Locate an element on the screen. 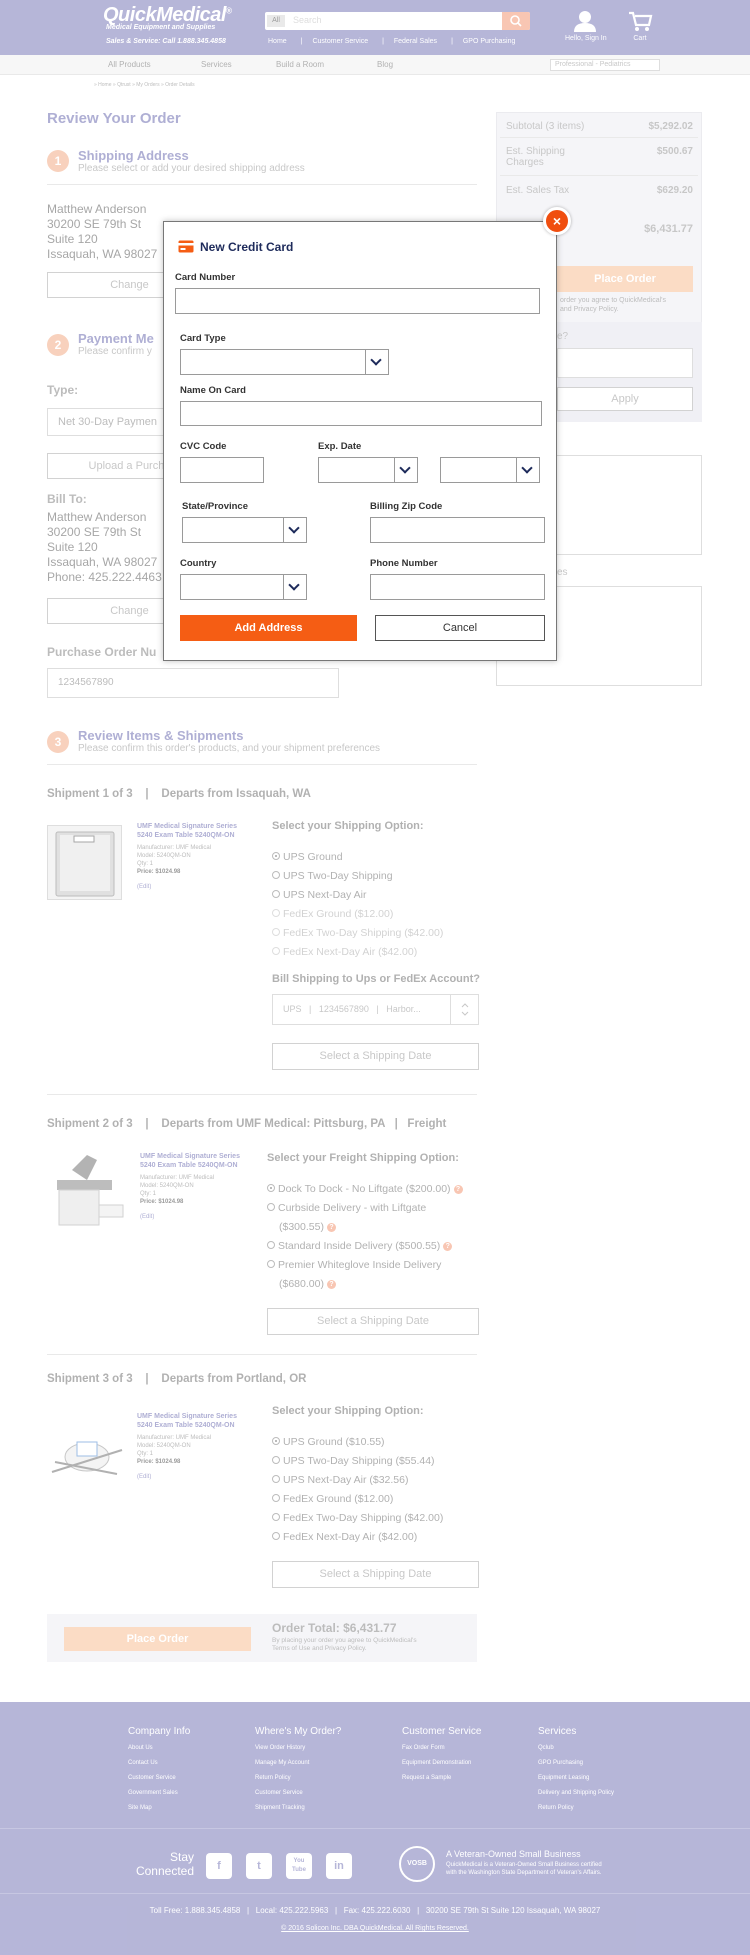 Image resolution: width=750 pixels, height=1955 pixels. state-select is located at coordinates (233, 530).